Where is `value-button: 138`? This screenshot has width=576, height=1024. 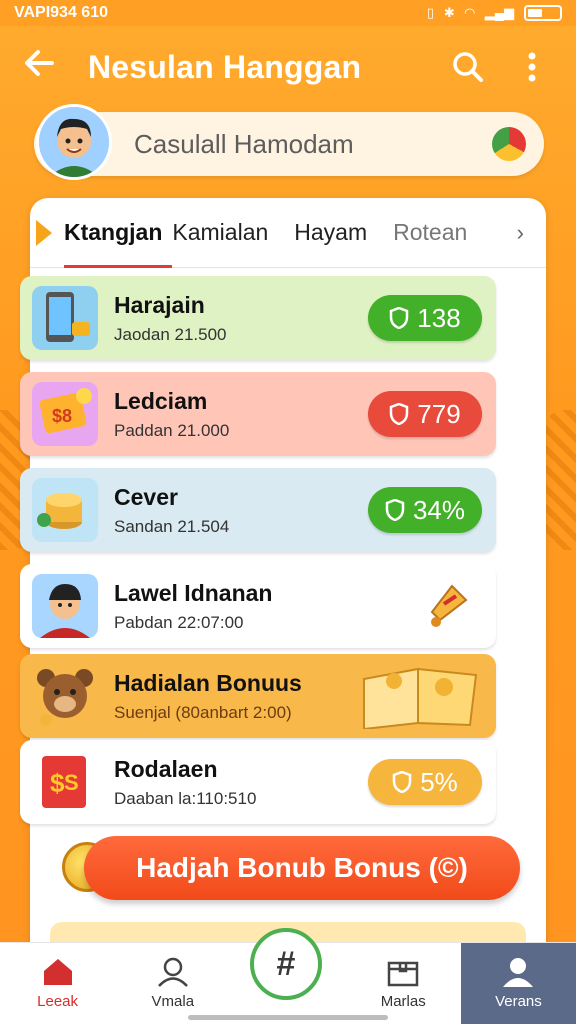
value-button: 138 is located at coordinates (425, 318).